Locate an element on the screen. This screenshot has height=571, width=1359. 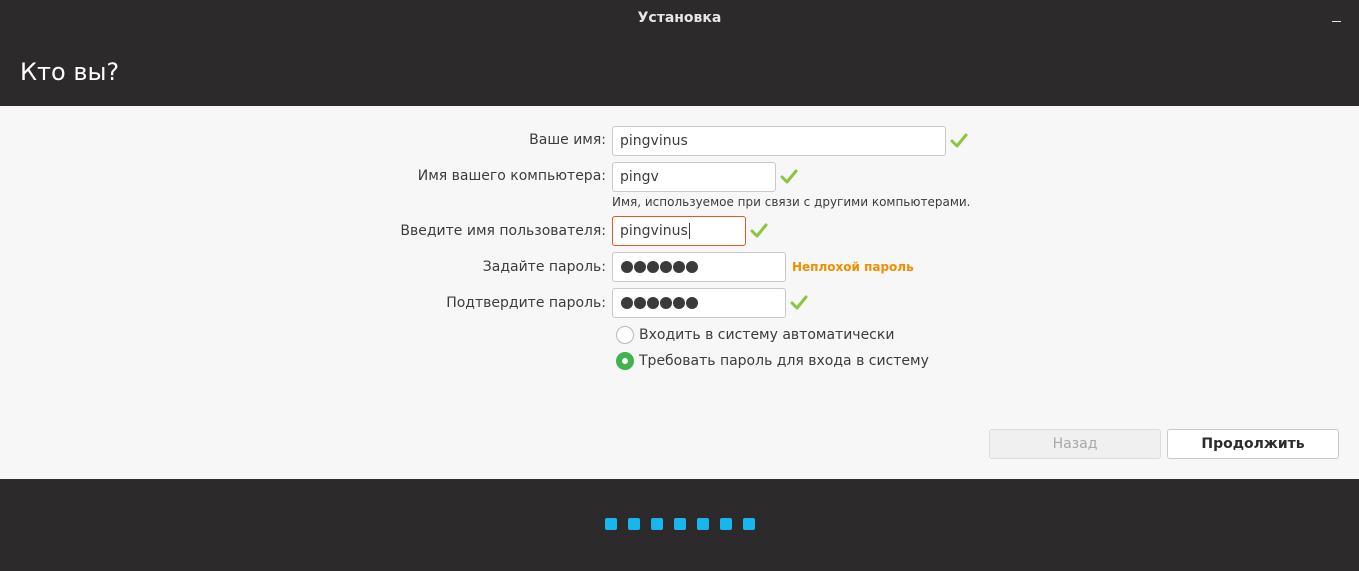
password-label: Задайте пароль: is located at coordinates (544, 267).